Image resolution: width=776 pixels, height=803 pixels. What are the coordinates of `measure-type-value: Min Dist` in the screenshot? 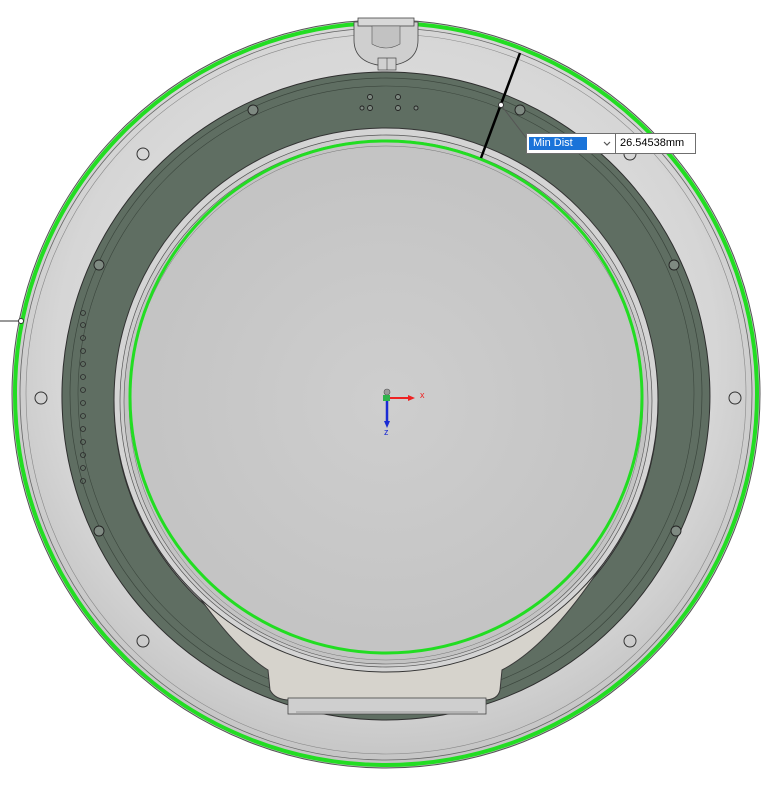 It's located at (558, 143).